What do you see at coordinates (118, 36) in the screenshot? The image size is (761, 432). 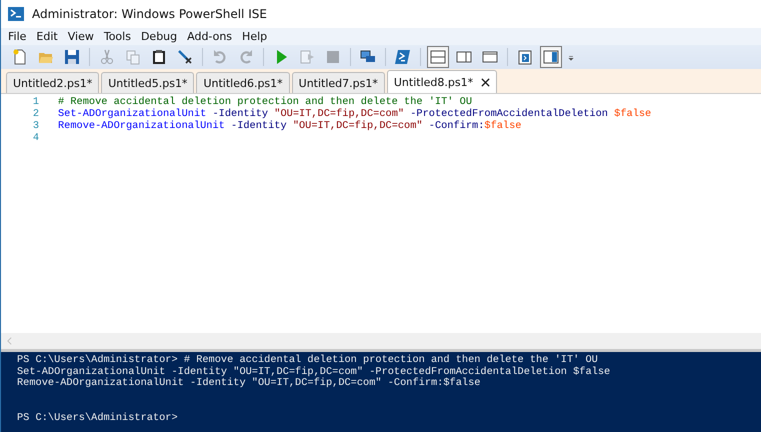 I see `menu-item: Tools` at bounding box center [118, 36].